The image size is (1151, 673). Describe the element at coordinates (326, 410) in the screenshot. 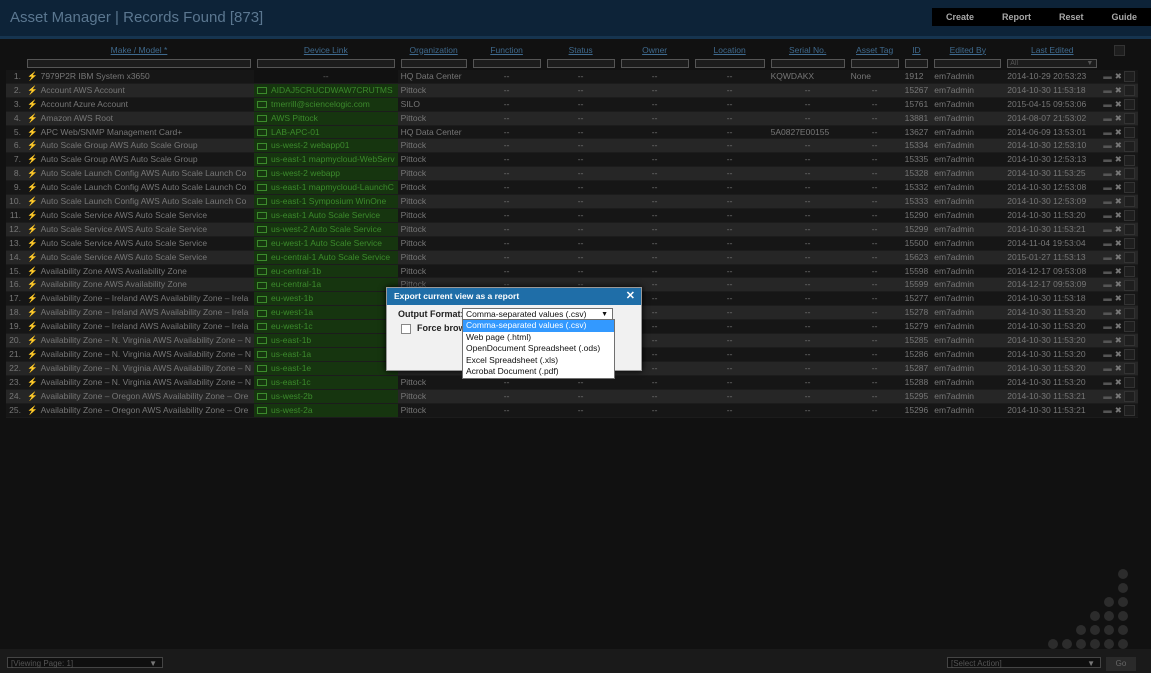

I see `device-link: us-west-2a` at that location.